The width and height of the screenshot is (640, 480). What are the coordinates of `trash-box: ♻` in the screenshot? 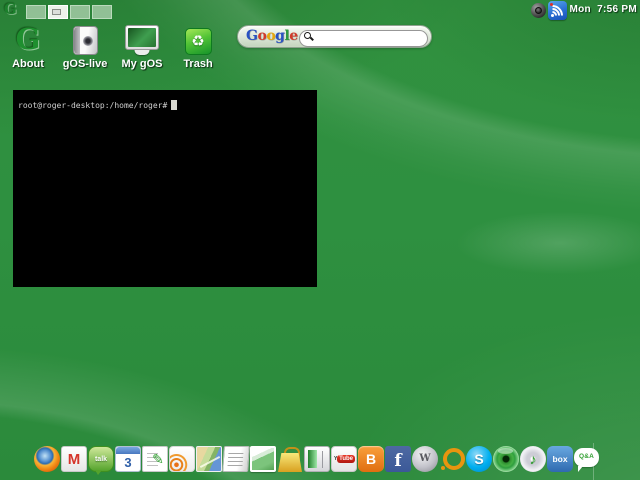 It's located at (198, 38).